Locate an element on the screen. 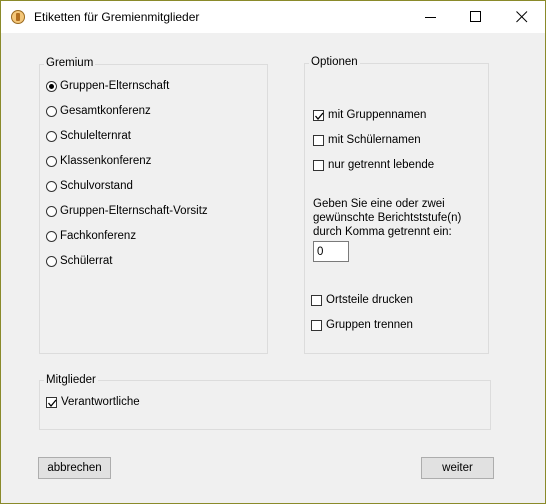 The height and width of the screenshot is (504, 546). checkbox-nur-getrennt-lebende: nur getrennt lebende is located at coordinates (373, 165).